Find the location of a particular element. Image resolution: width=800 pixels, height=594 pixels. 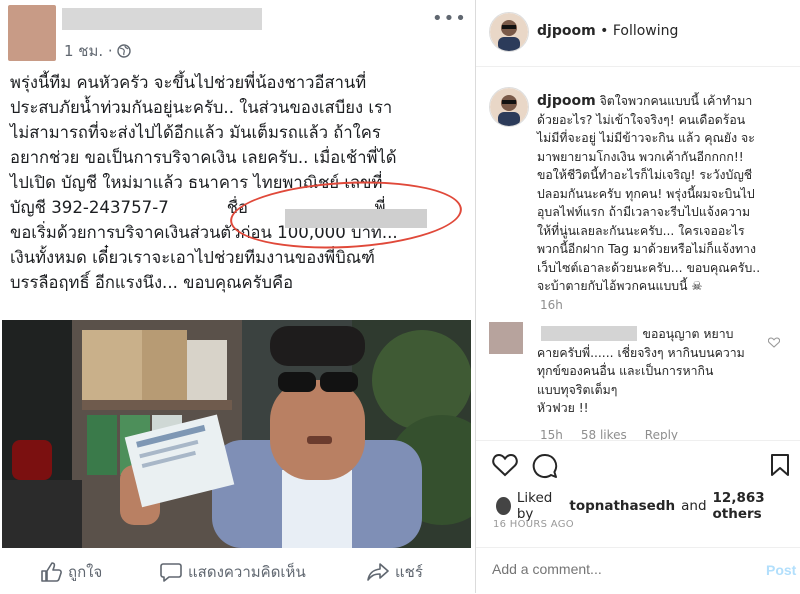

commenter-name-blurred is located at coordinates (589, 333).